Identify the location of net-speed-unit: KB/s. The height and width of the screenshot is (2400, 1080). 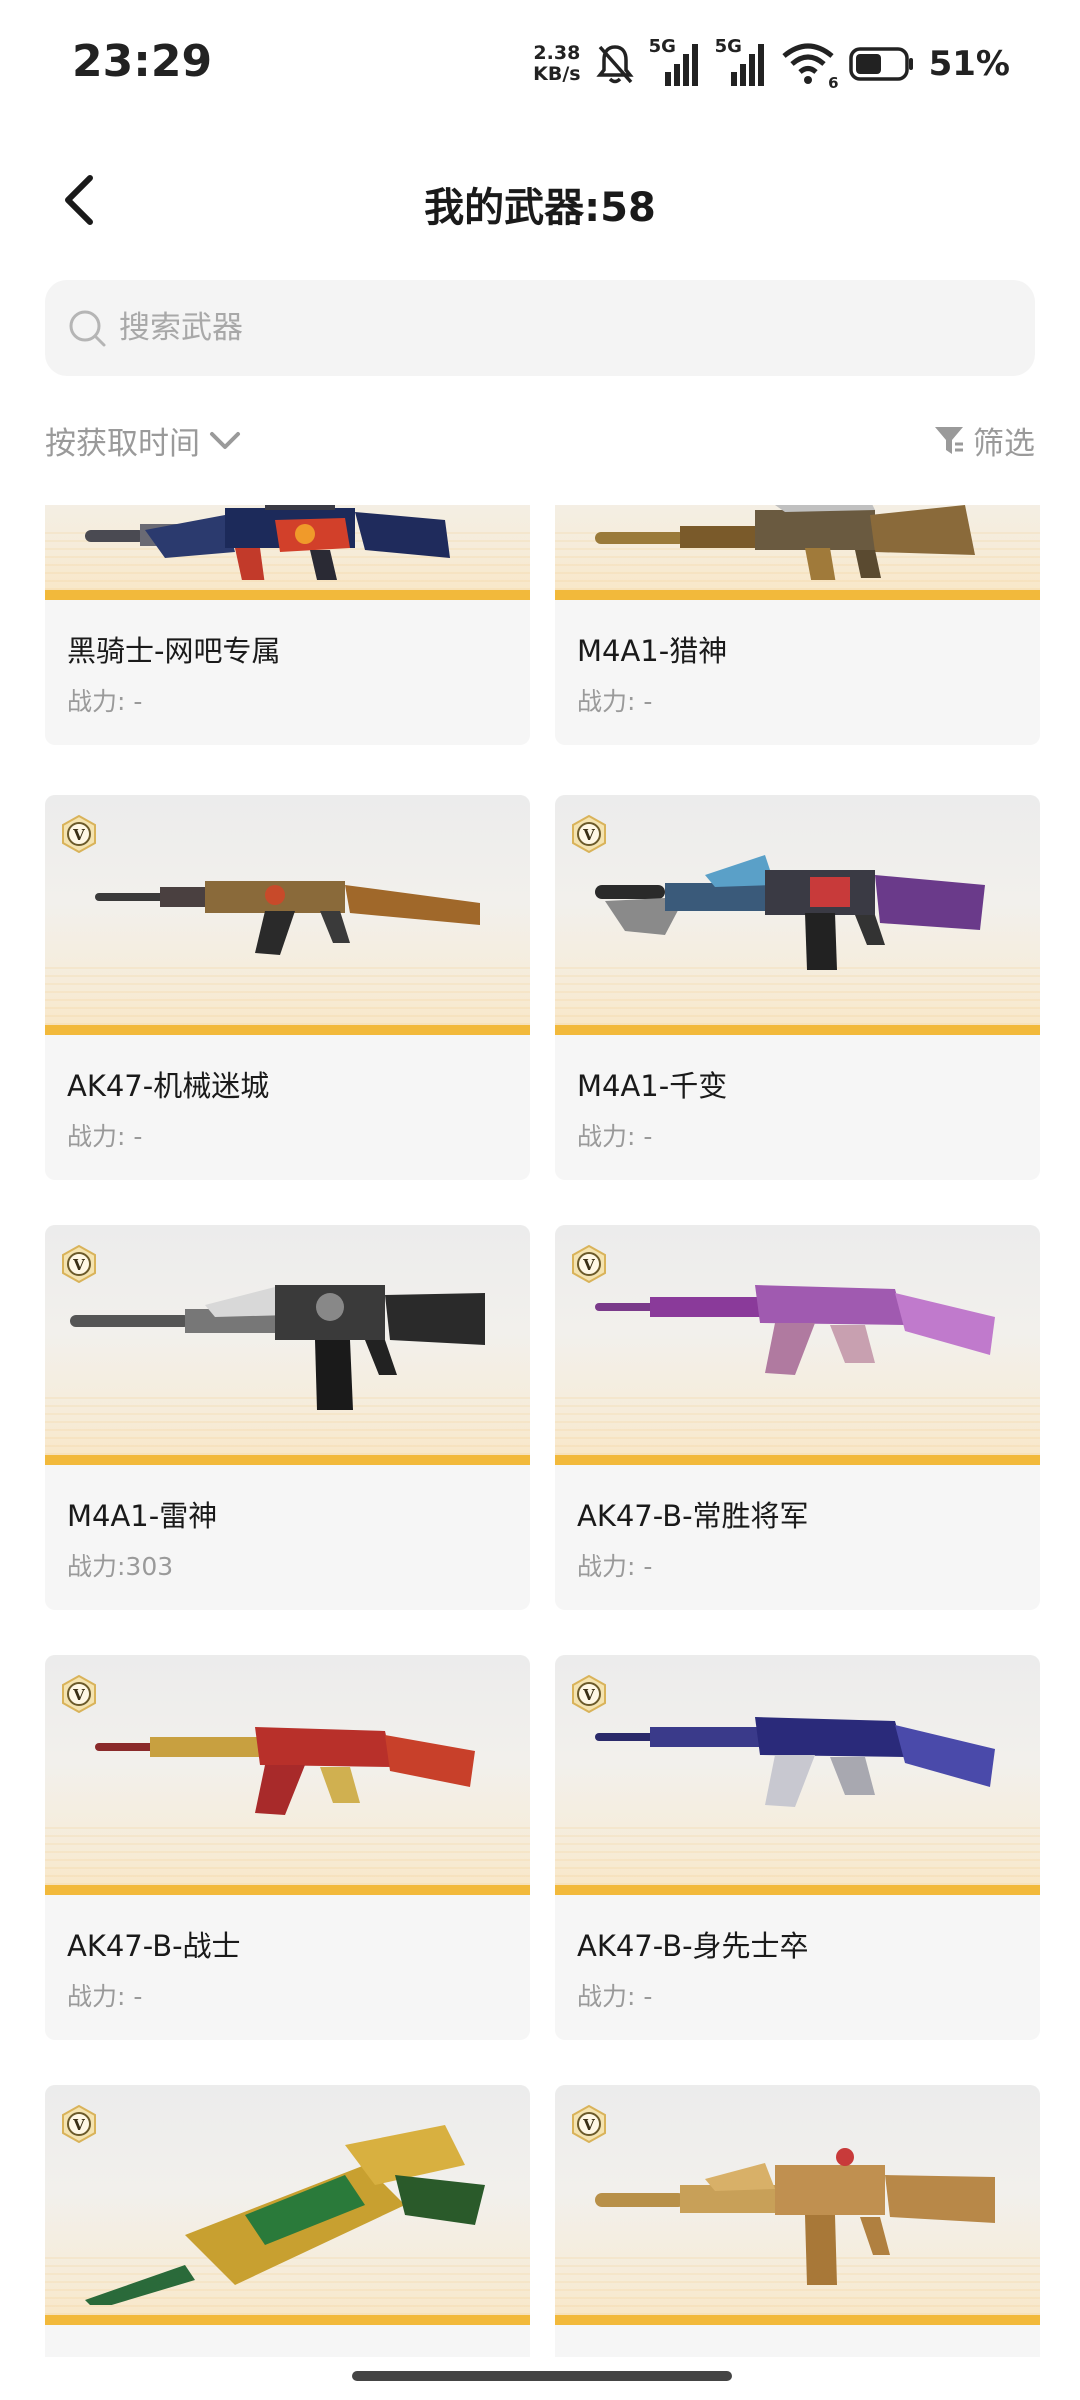
(557, 74).